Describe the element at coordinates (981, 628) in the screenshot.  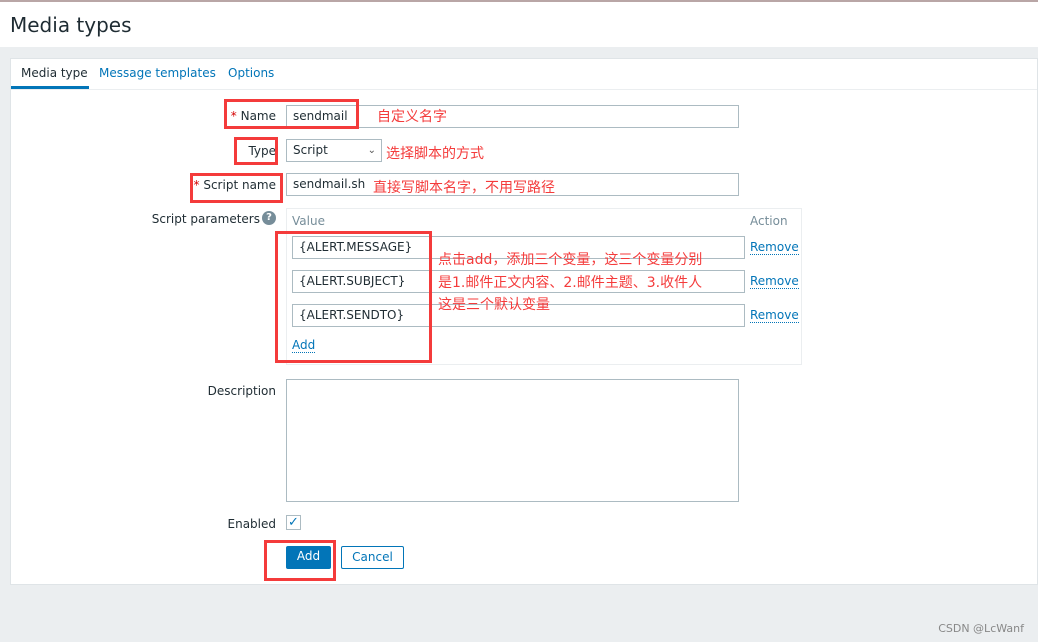
I see `watermark: CSDN @LcWanf` at that location.